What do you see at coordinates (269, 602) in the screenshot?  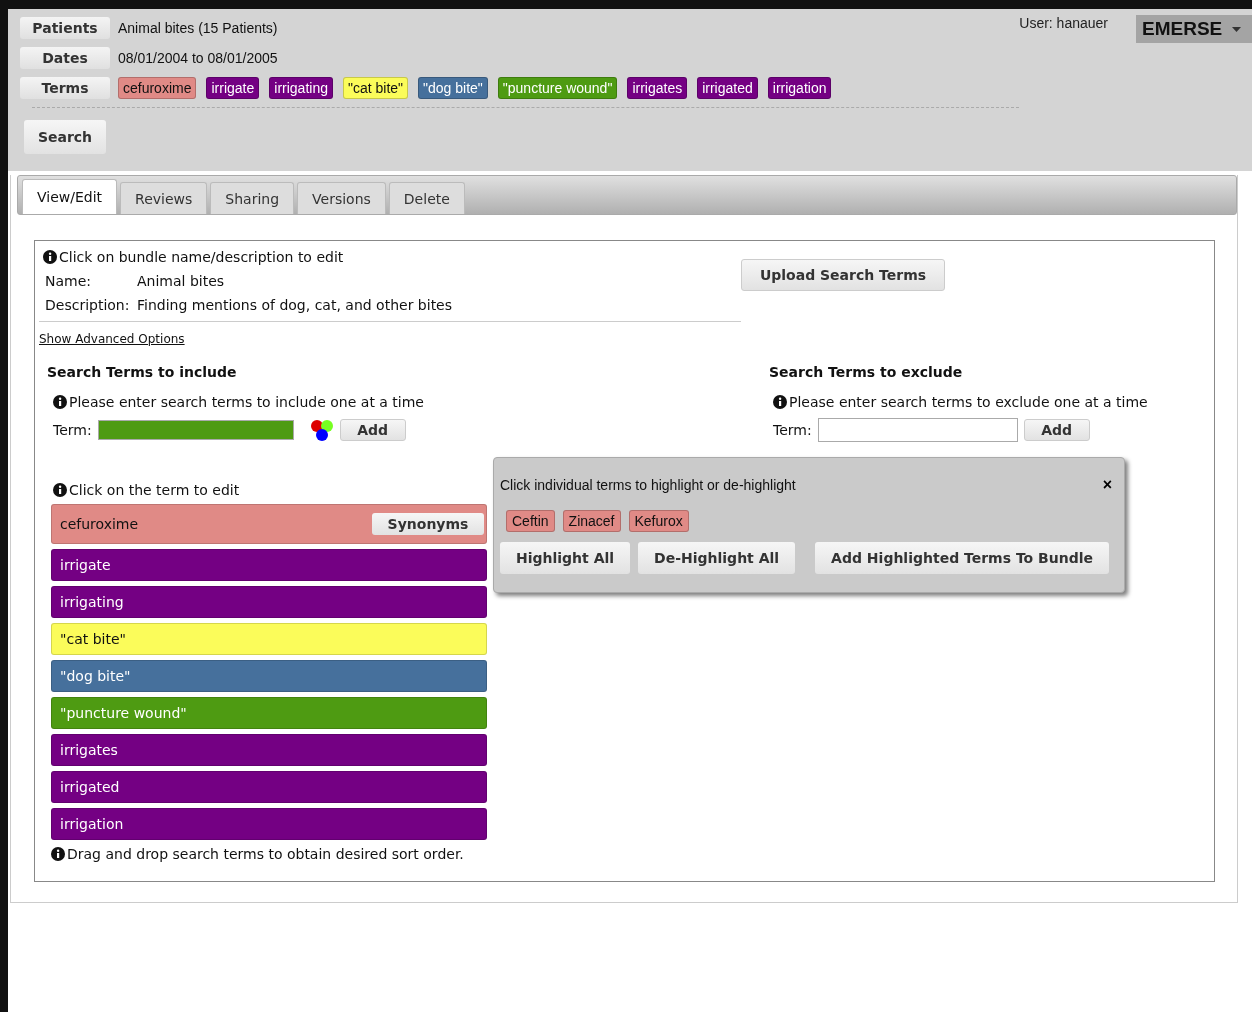 I see `term-item: irrigating` at bounding box center [269, 602].